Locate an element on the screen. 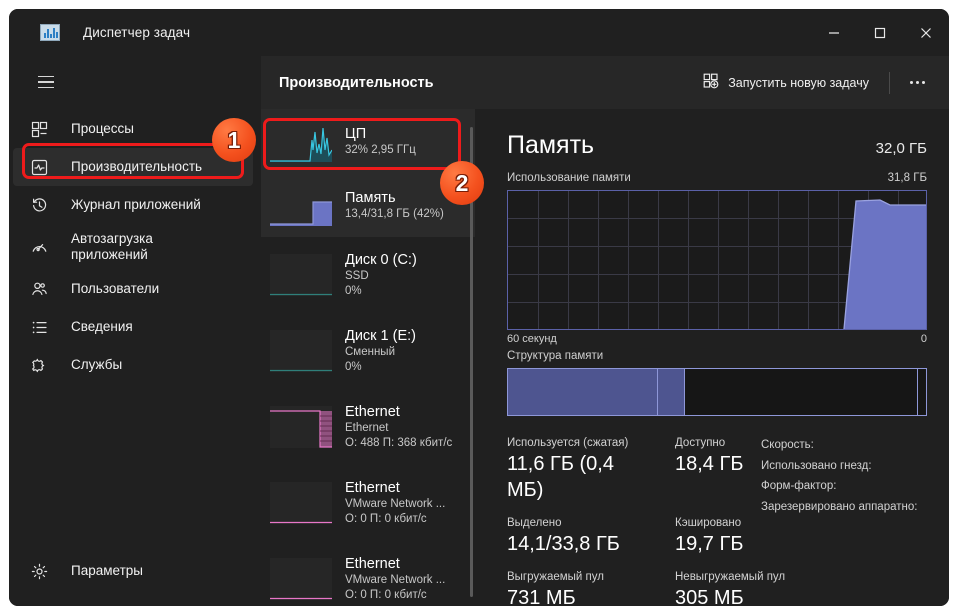 The width and height of the screenshot is (958, 615). sysinfo-form-factor: Форм-фактор: is located at coordinates (799, 486).